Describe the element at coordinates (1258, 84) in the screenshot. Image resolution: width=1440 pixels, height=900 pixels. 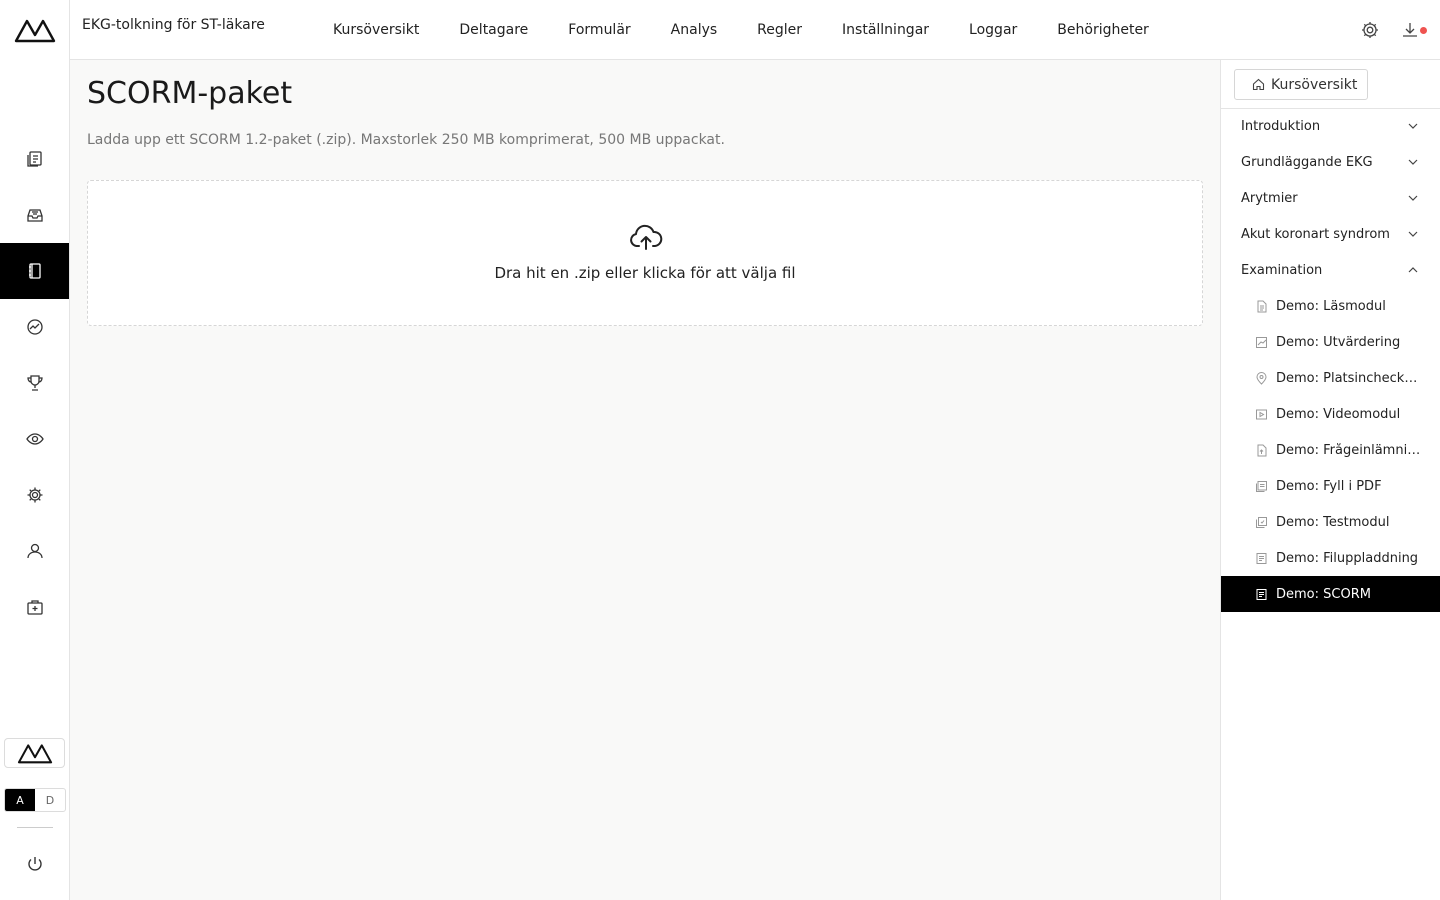
I see `home-icon` at that location.